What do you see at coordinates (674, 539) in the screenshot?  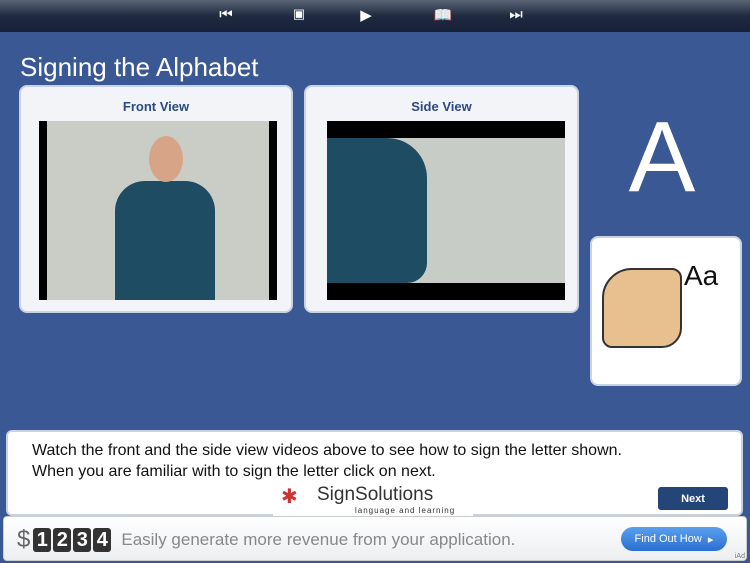 I see `find-out-how-button: Find Out How ▸` at bounding box center [674, 539].